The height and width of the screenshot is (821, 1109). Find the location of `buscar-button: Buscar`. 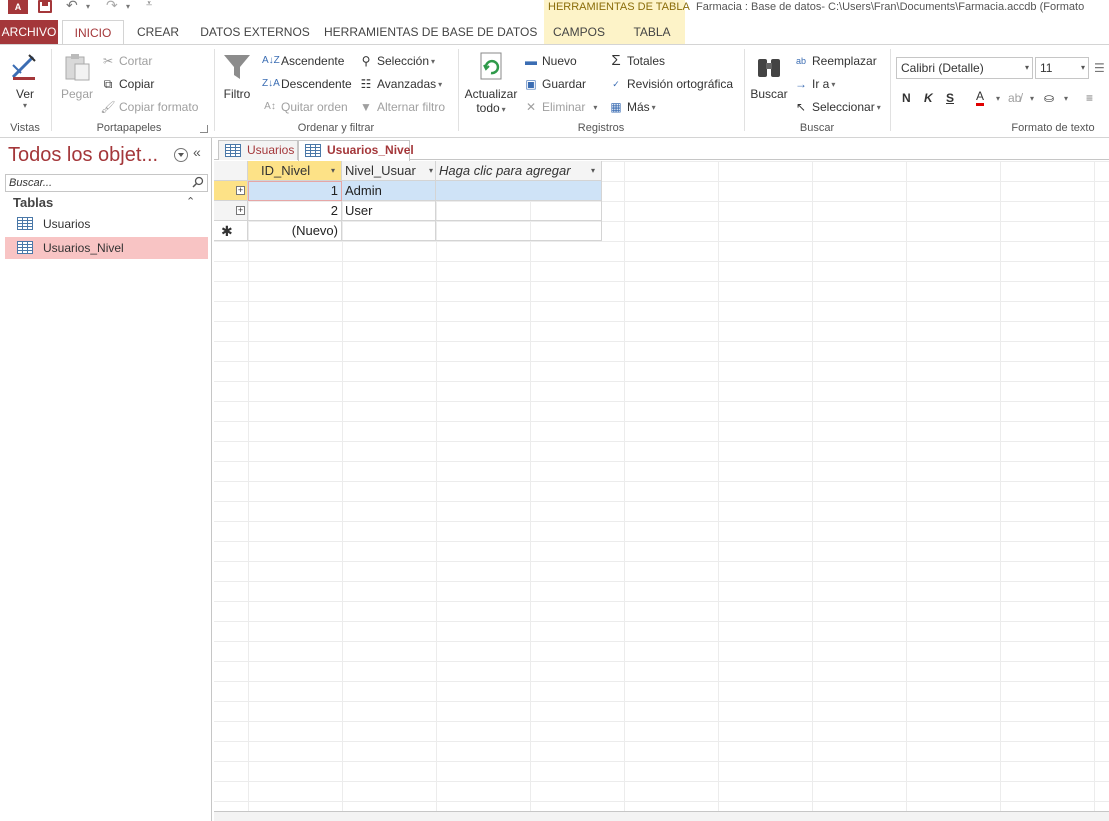

buscar-button: Buscar is located at coordinates (769, 76).